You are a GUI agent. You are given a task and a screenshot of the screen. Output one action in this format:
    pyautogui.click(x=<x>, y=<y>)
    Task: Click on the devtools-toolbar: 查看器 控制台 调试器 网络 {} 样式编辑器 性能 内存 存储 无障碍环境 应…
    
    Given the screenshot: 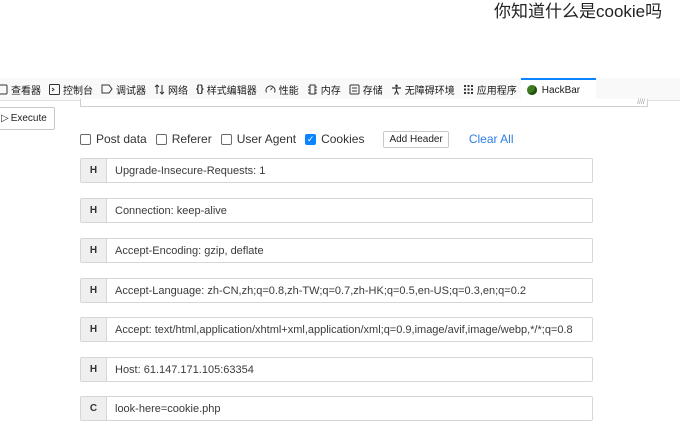 What is the action you would take?
    pyautogui.click(x=340, y=89)
    